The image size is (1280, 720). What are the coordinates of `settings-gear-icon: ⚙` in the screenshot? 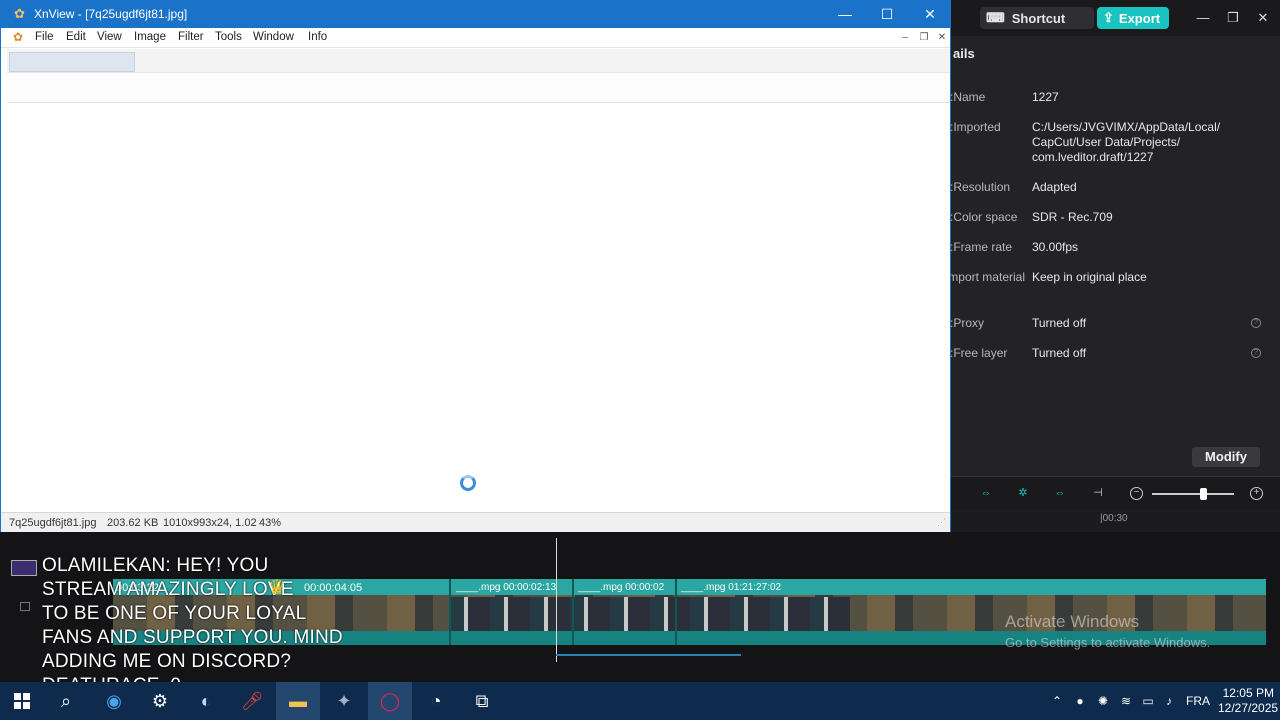 It's located at (160, 701).